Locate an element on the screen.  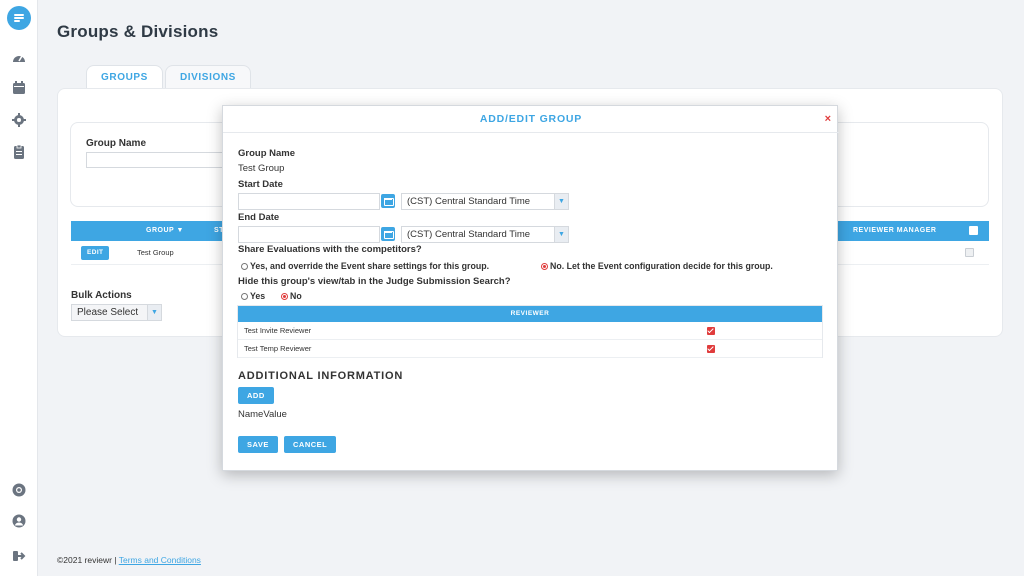
share-no-radio is located at coordinates (544, 266).